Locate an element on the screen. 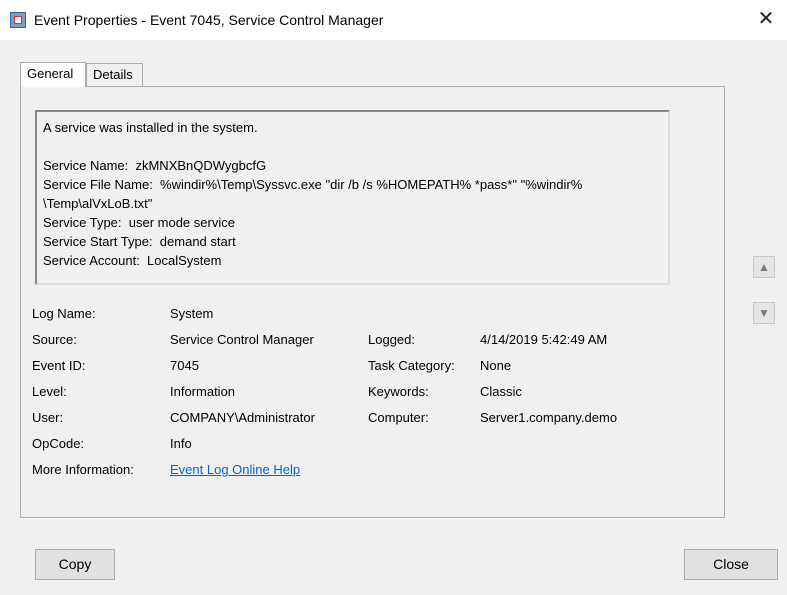 The height and width of the screenshot is (595, 787). opcode-value: Info is located at coordinates (181, 443).